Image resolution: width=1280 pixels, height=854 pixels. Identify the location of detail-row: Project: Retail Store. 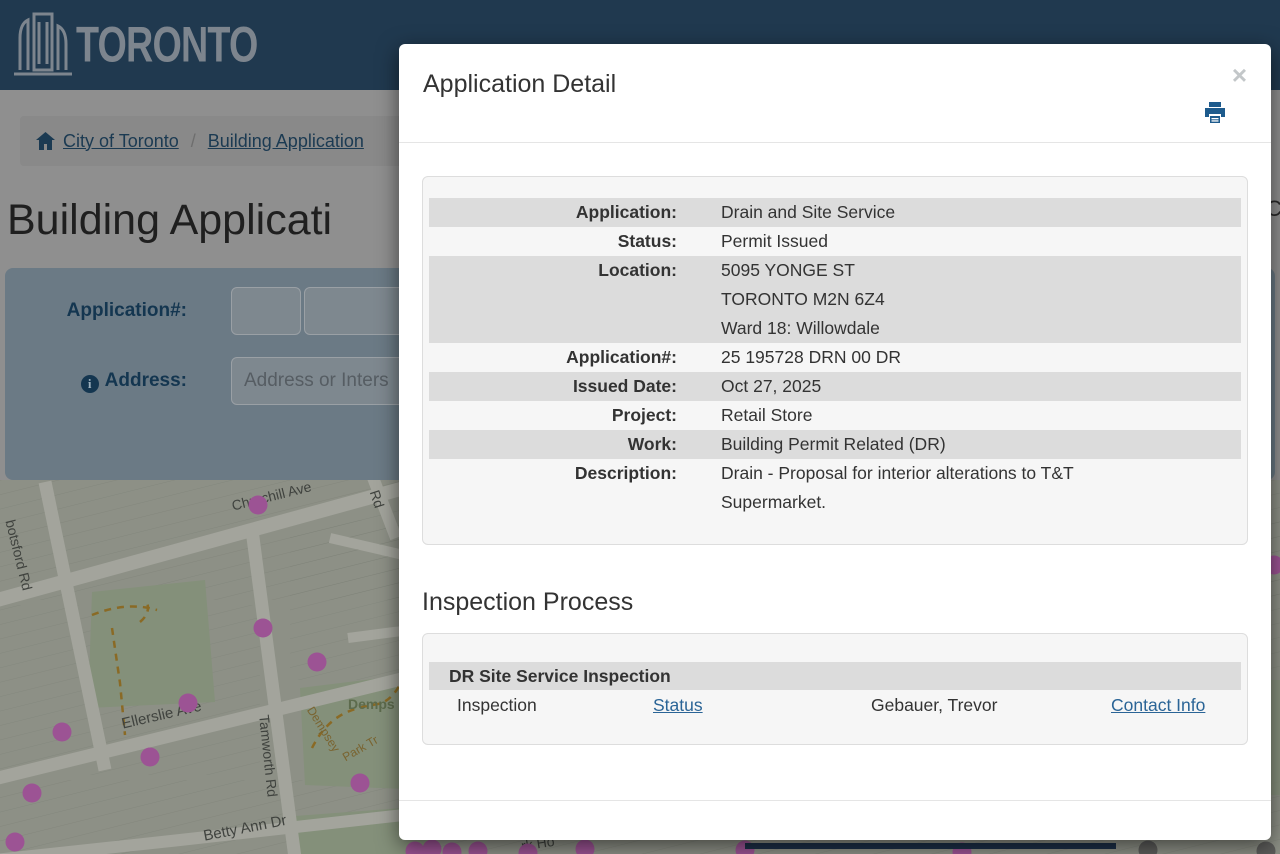
(835, 415).